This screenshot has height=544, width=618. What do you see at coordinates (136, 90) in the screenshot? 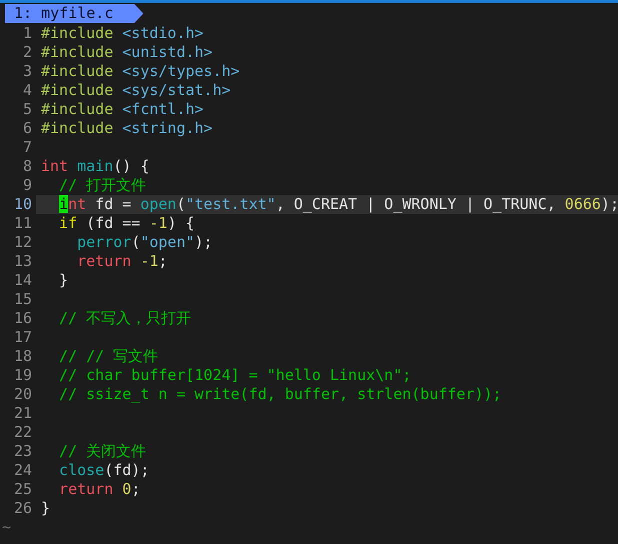
I see `code-line: #include <sys/stat.h>` at bounding box center [136, 90].